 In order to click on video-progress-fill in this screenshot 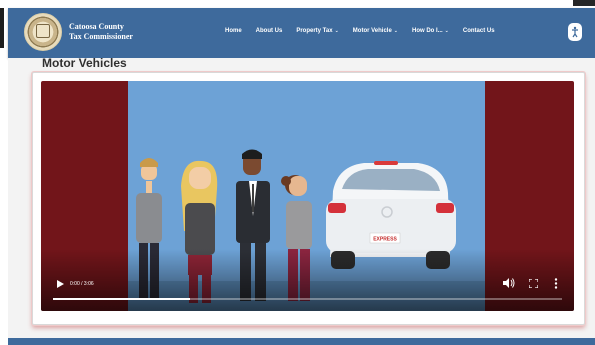, I will do `click(122, 299)`.